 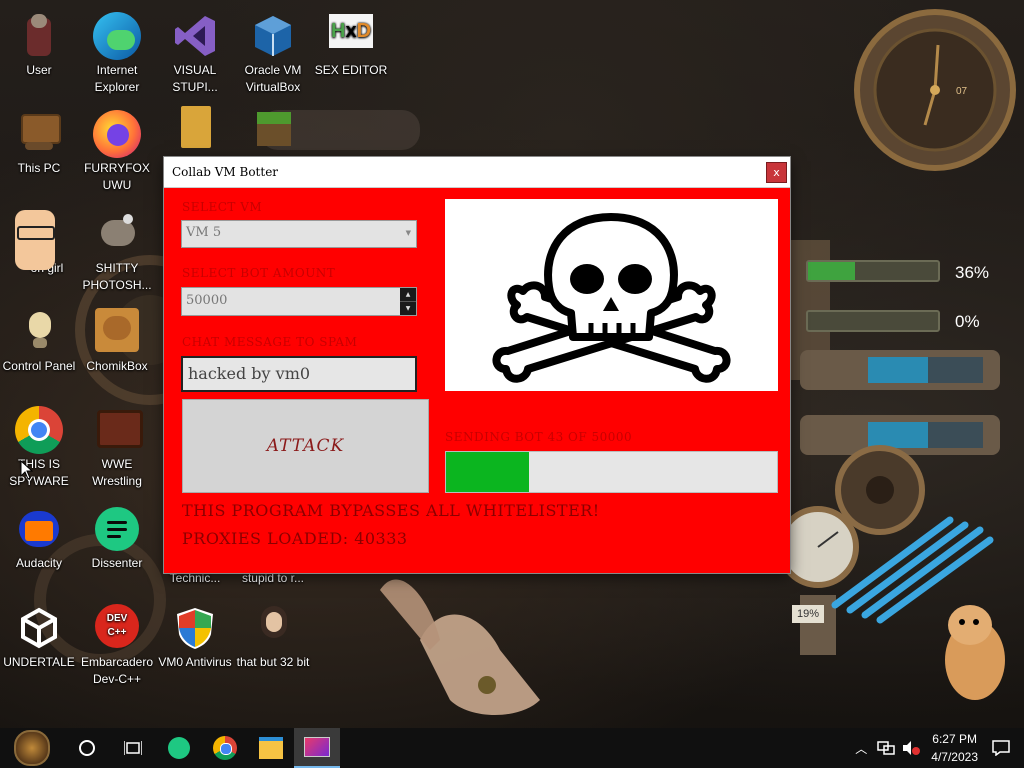 What do you see at coordinates (118, 430) in the screenshot?
I see `tv-icon` at bounding box center [118, 430].